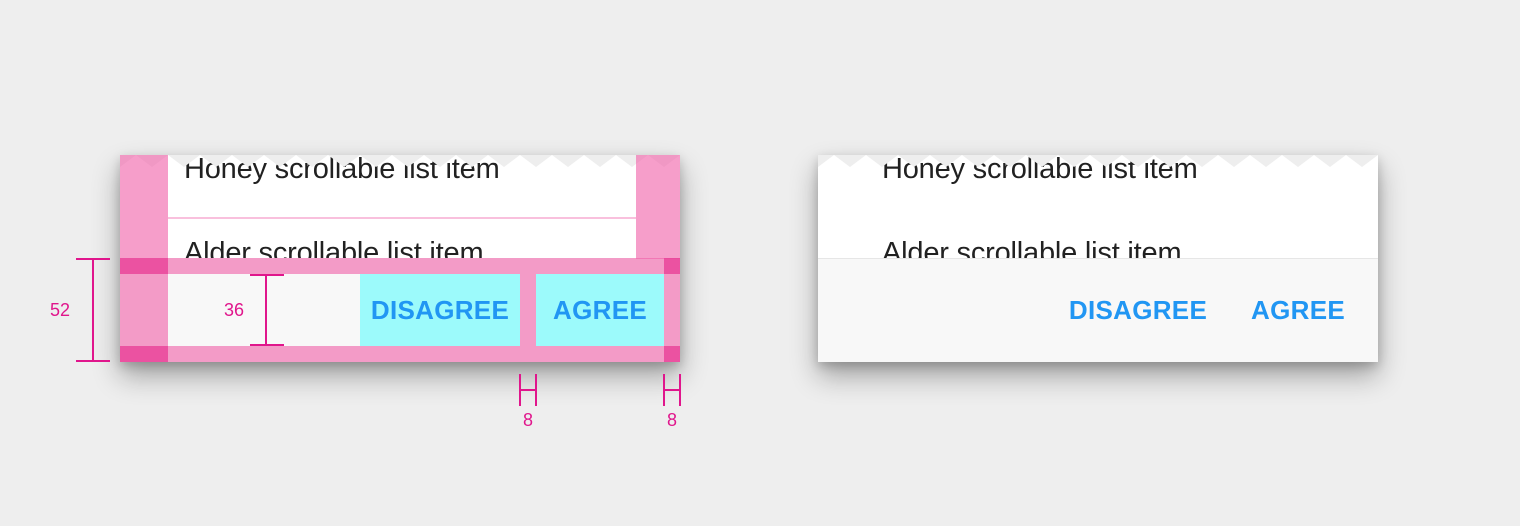 This screenshot has height=526, width=1520. I want to click on agree-button: AGREE, so click(1298, 310).